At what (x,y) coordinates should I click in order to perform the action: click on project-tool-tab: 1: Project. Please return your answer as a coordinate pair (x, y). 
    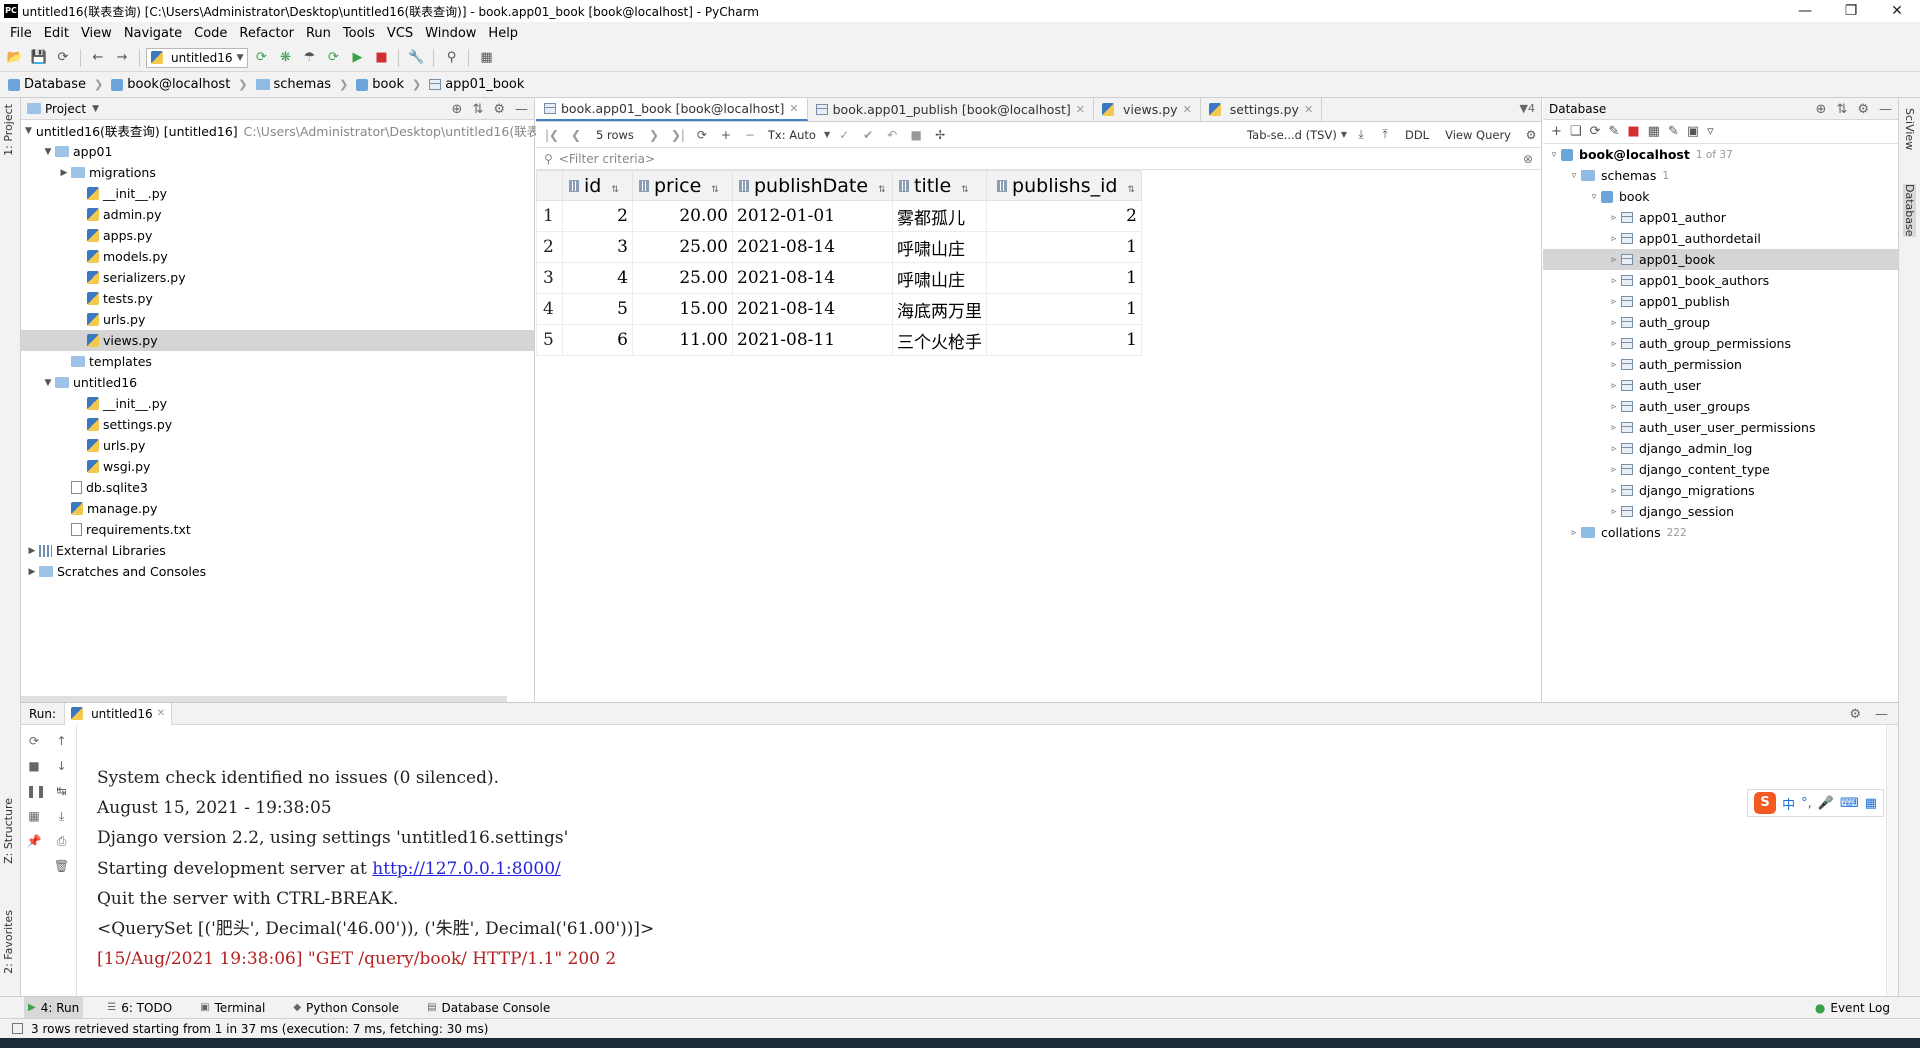
    Looking at the image, I should click on (8, 130).